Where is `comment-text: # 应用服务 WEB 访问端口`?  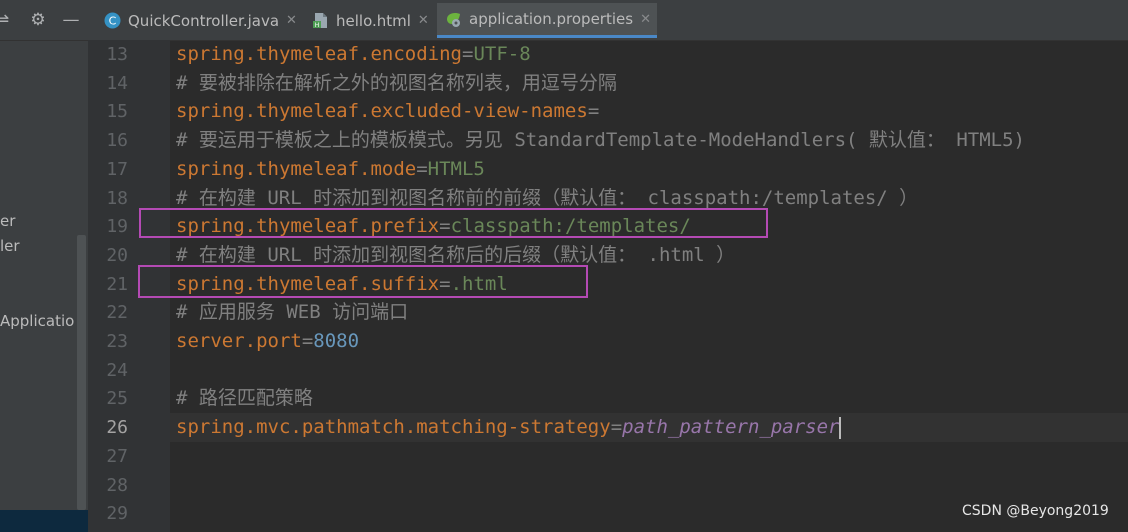
comment-text: # 应用服务 WEB 访问端口 is located at coordinates (292, 312).